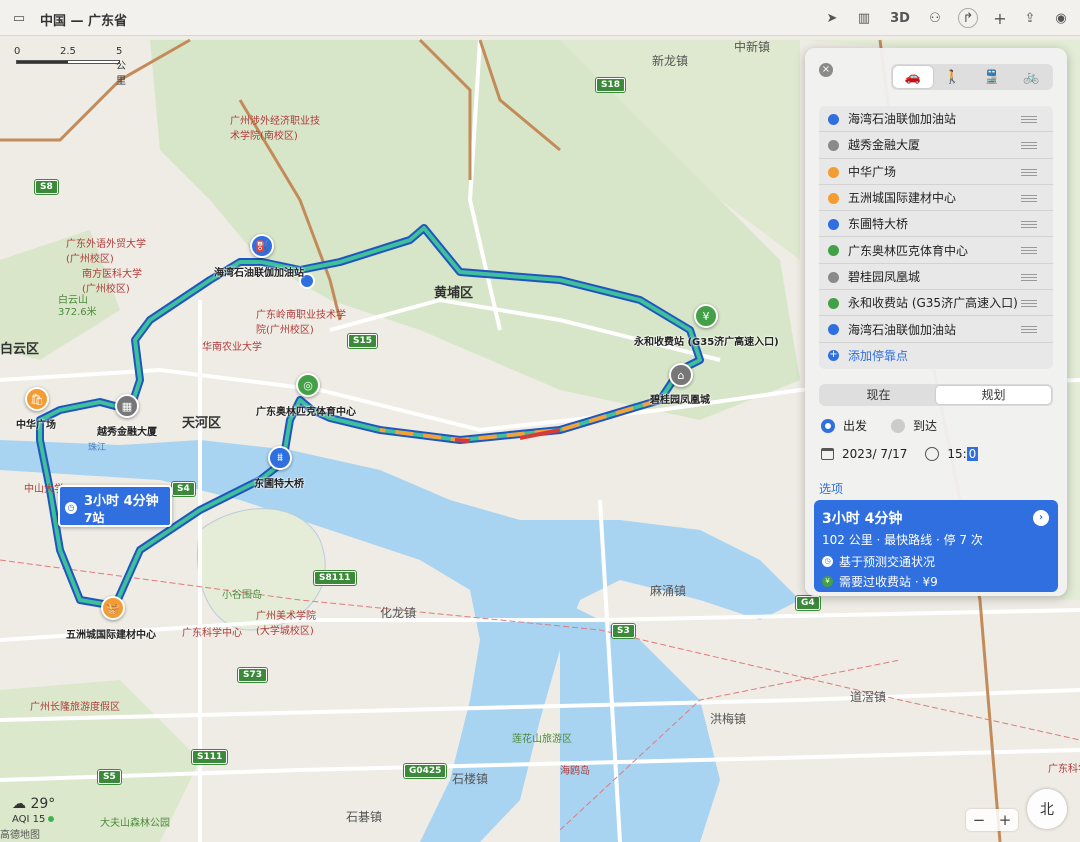 The width and height of the screenshot is (1080, 842). Describe the element at coordinates (992, 77) in the screenshot. I see `mode-transit: 🚆` at that location.